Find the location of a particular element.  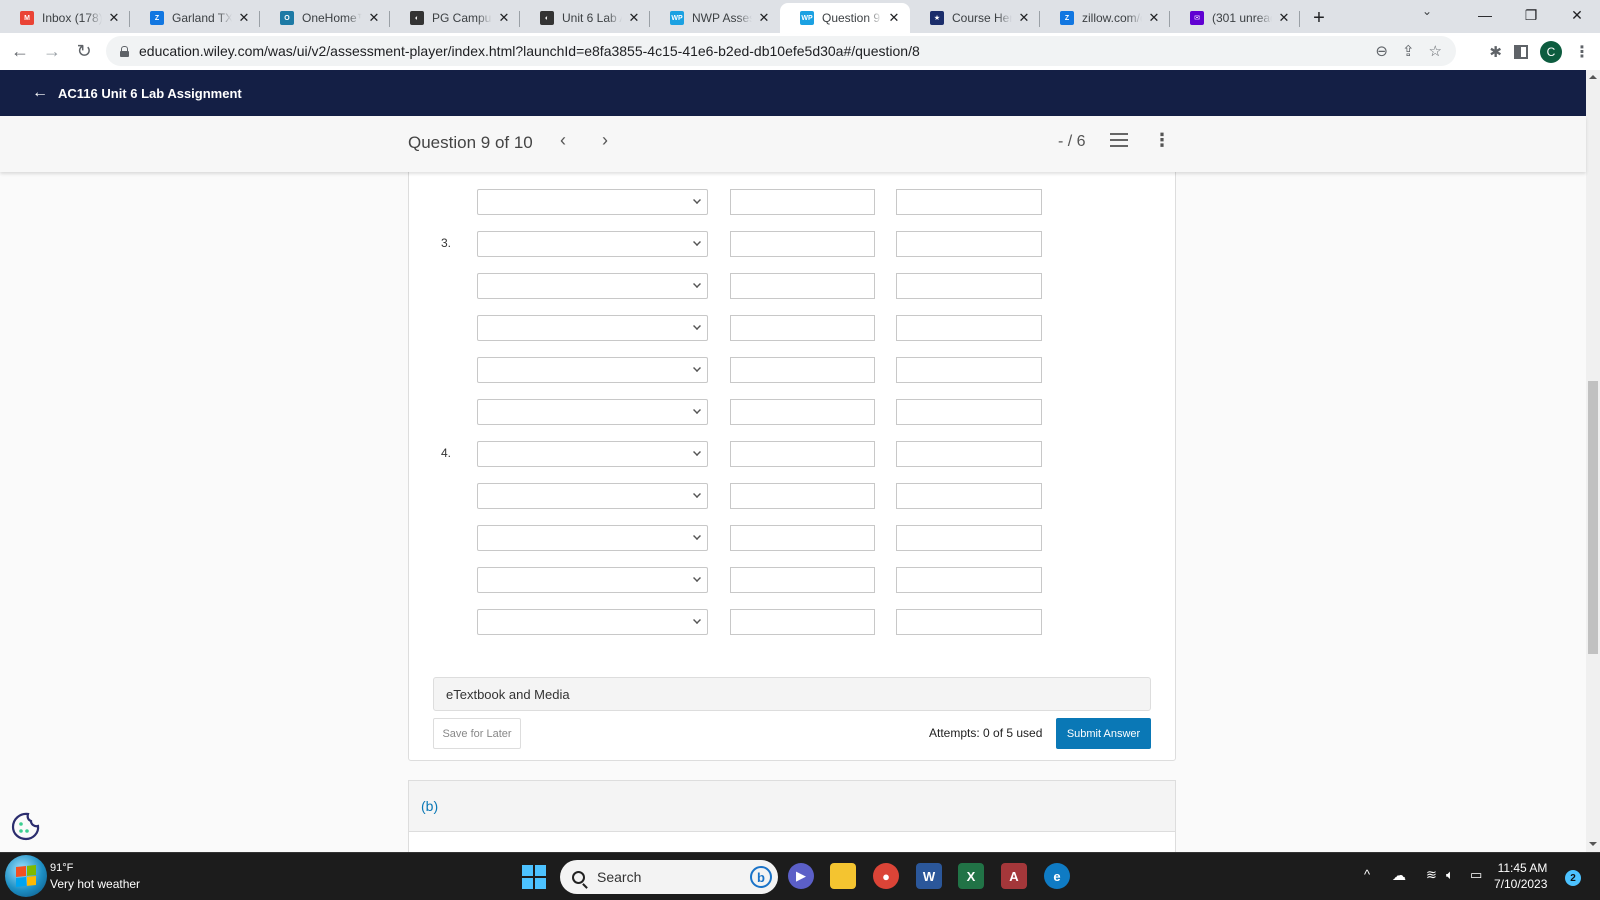

access-icon: A is located at coordinates (1014, 876).